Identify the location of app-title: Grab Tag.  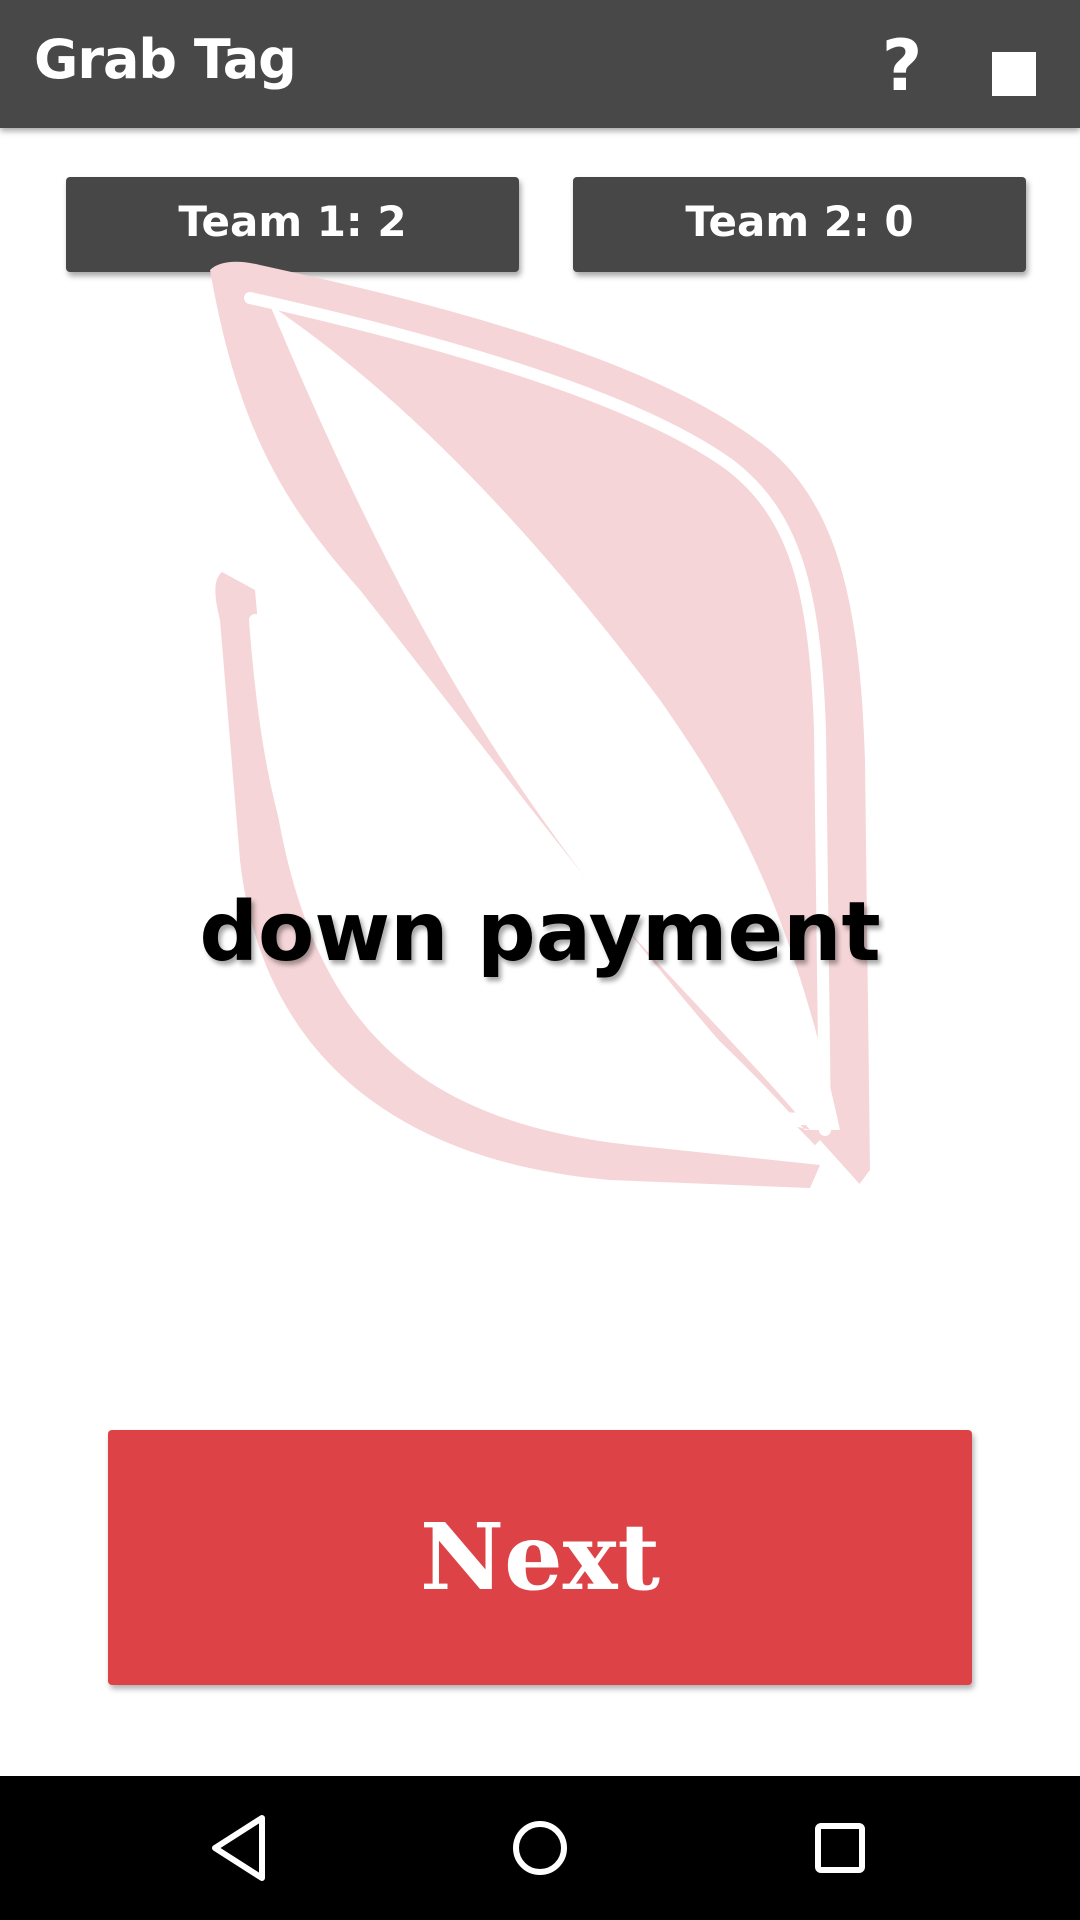
(165, 59).